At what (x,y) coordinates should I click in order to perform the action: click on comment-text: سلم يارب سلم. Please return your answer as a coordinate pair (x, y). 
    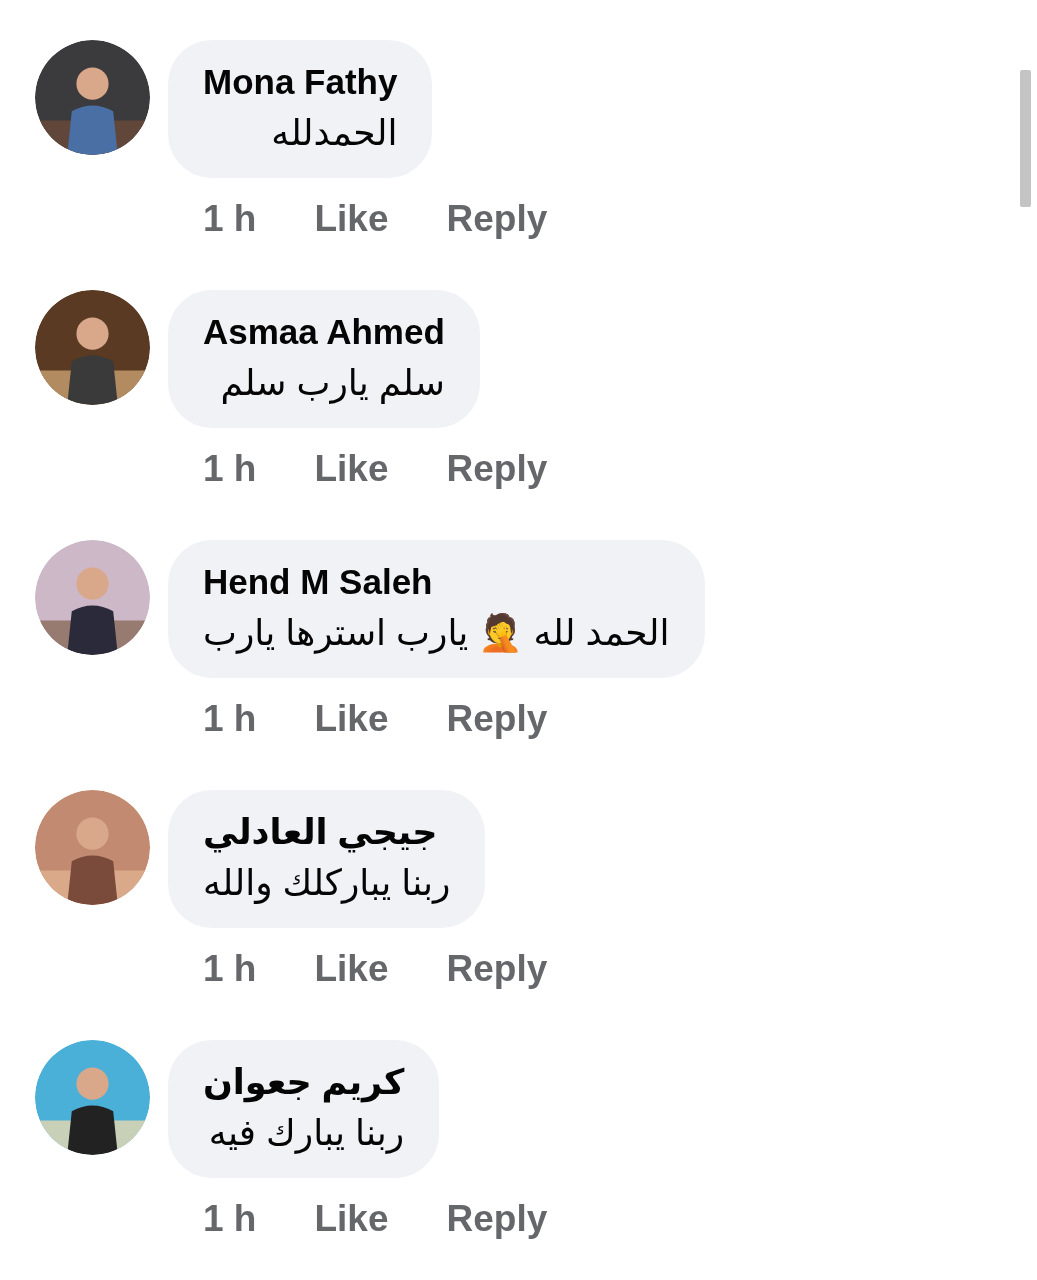
    Looking at the image, I should click on (332, 383).